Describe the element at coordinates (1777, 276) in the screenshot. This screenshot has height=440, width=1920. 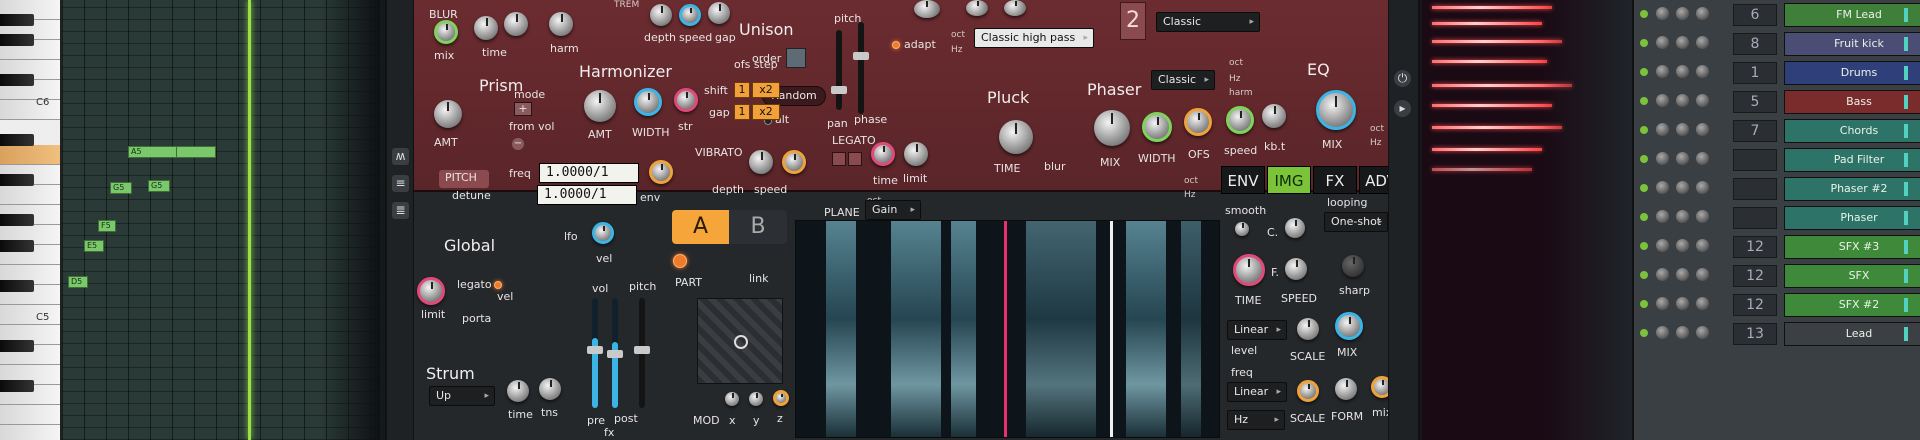
I see `channel-row: 12 SFX` at that location.